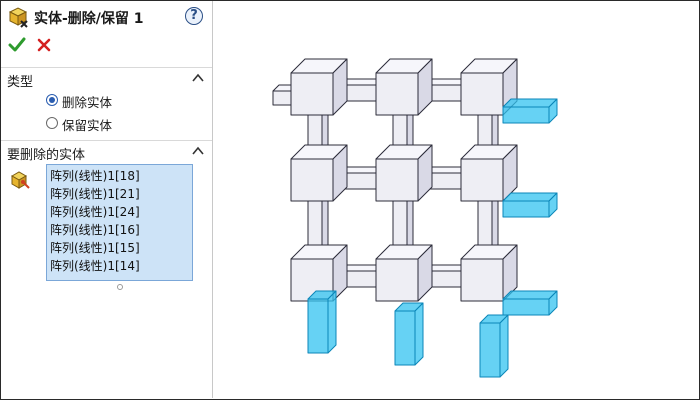  I want to click on type-section-header: 类型, so click(106, 78).